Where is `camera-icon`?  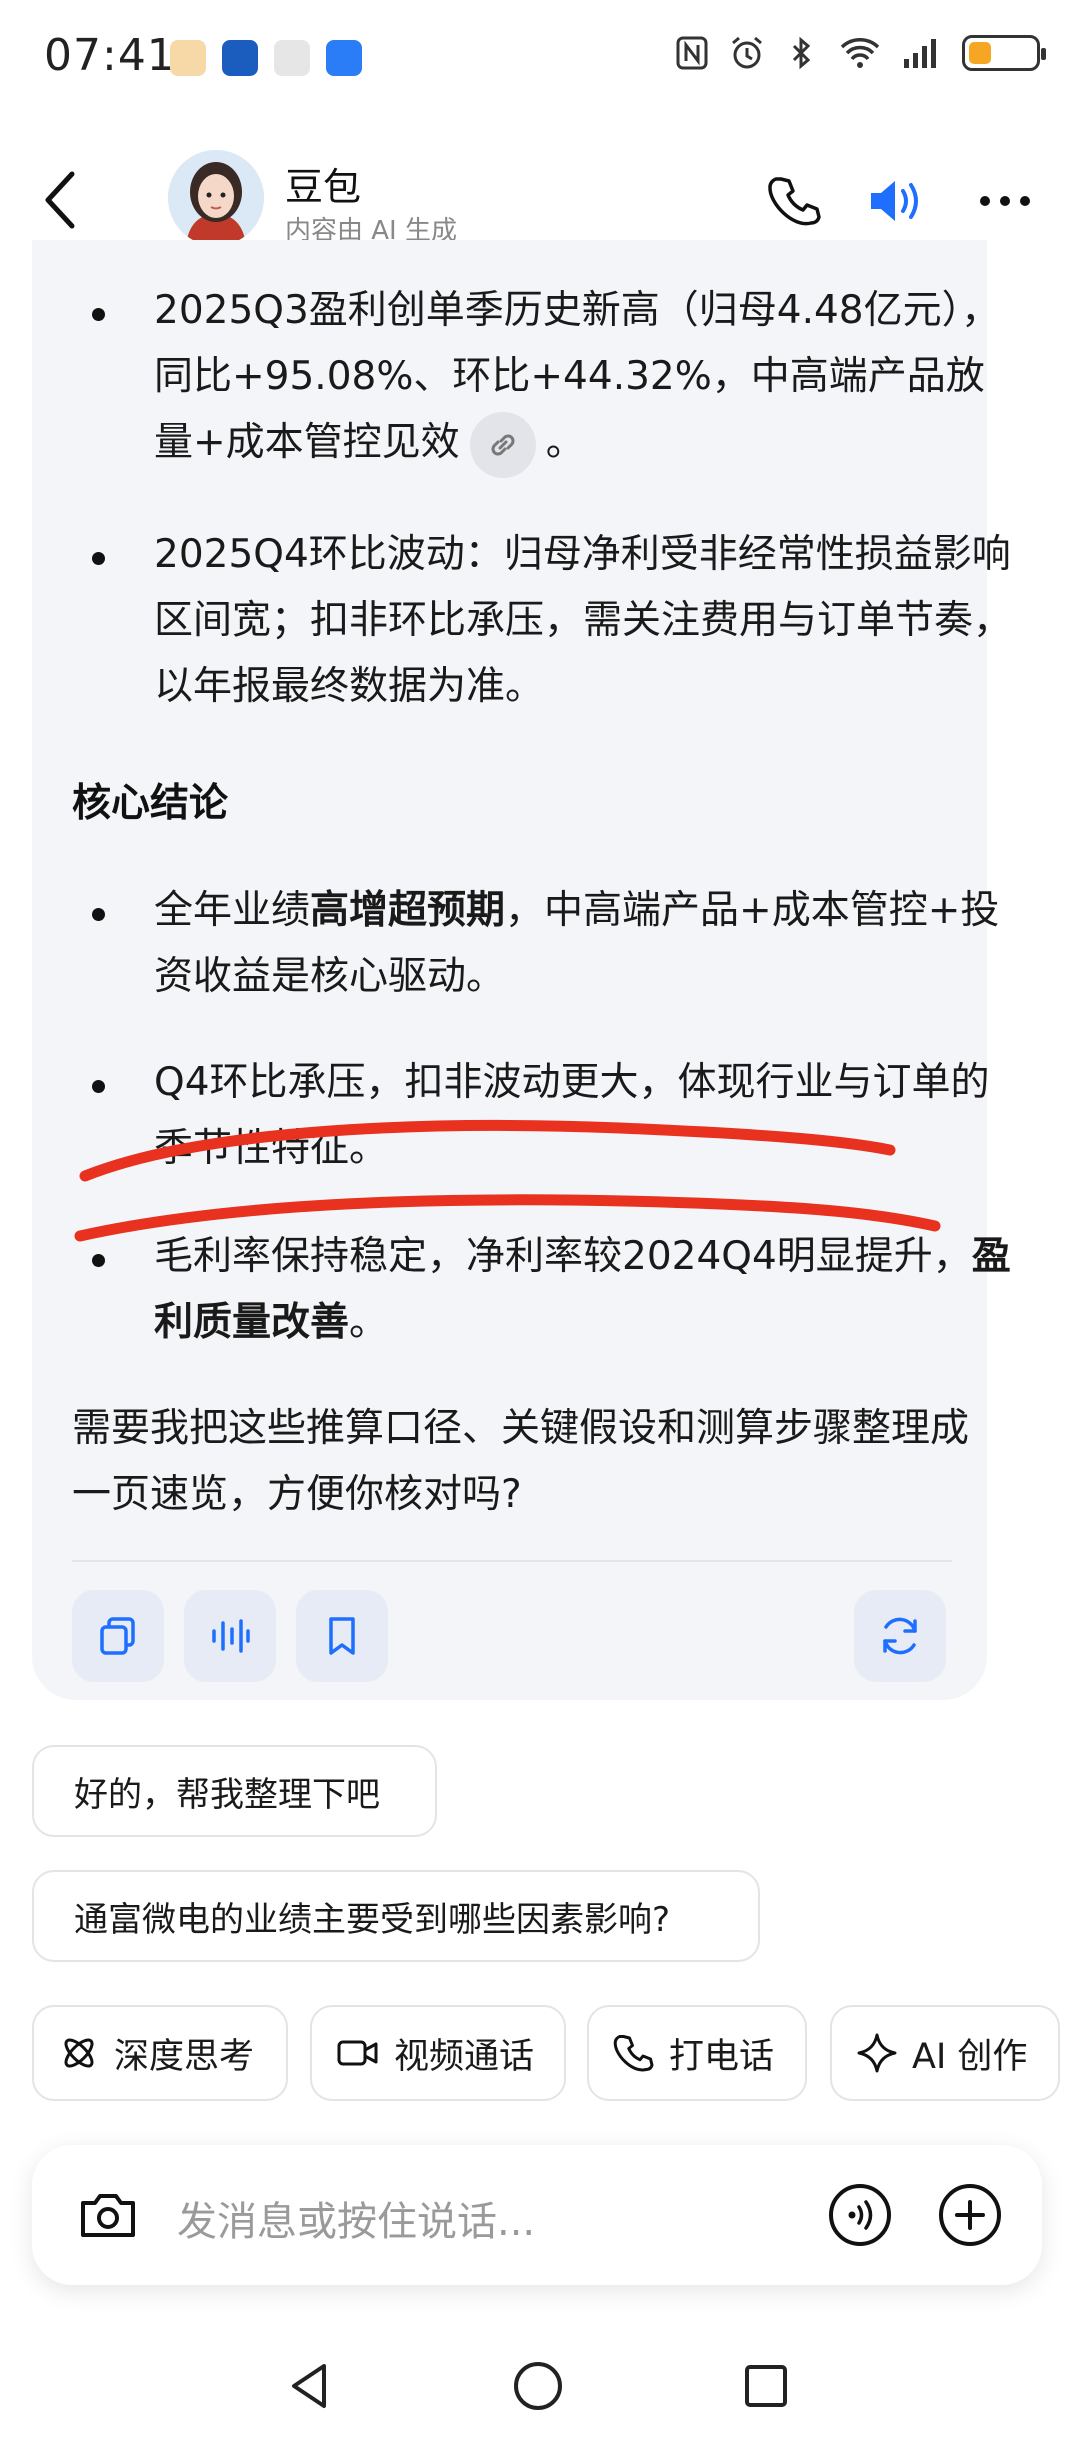
camera-icon is located at coordinates (108, 2215).